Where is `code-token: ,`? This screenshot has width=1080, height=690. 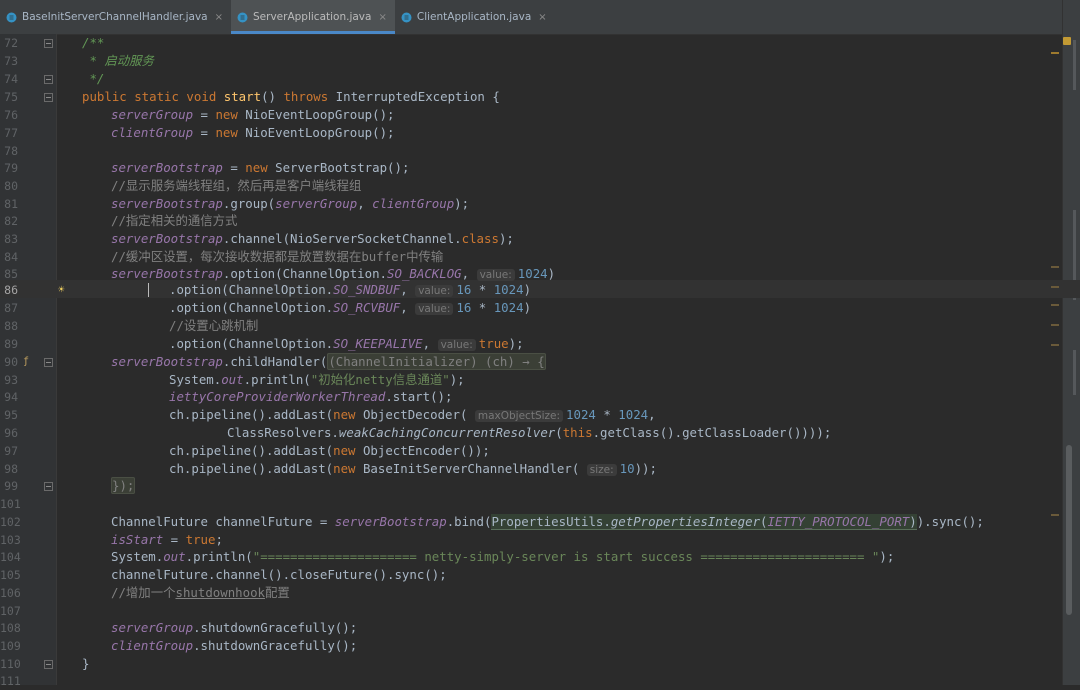
code-token: , is located at coordinates (408, 307).